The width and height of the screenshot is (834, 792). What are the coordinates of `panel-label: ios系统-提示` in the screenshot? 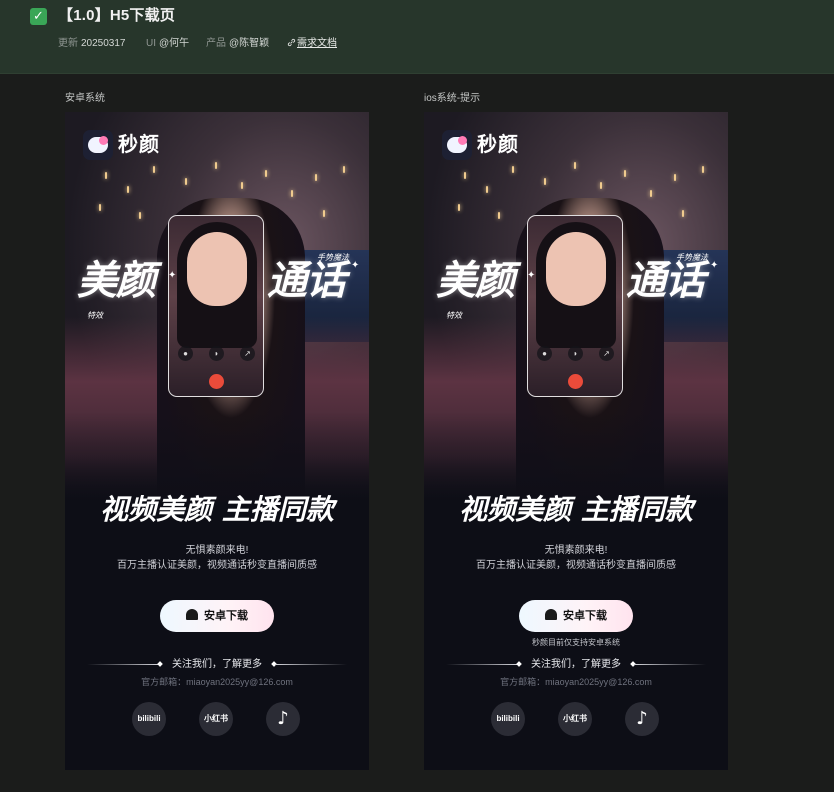 It's located at (452, 98).